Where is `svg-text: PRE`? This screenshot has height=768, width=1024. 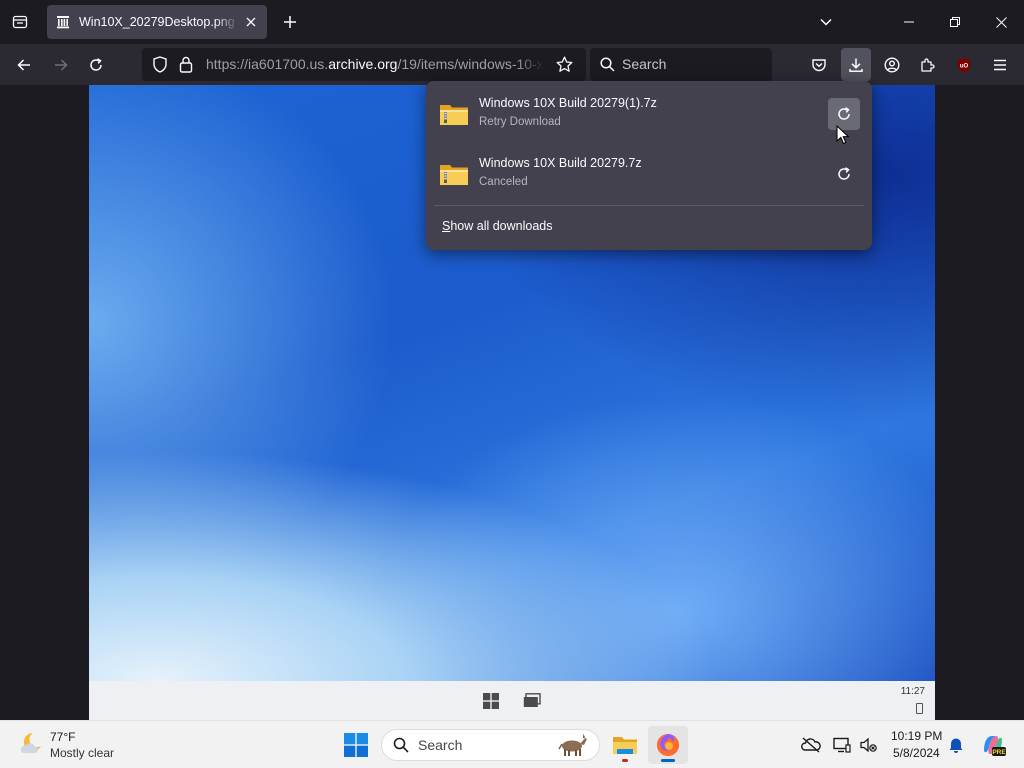 svg-text: PRE is located at coordinates (999, 752).